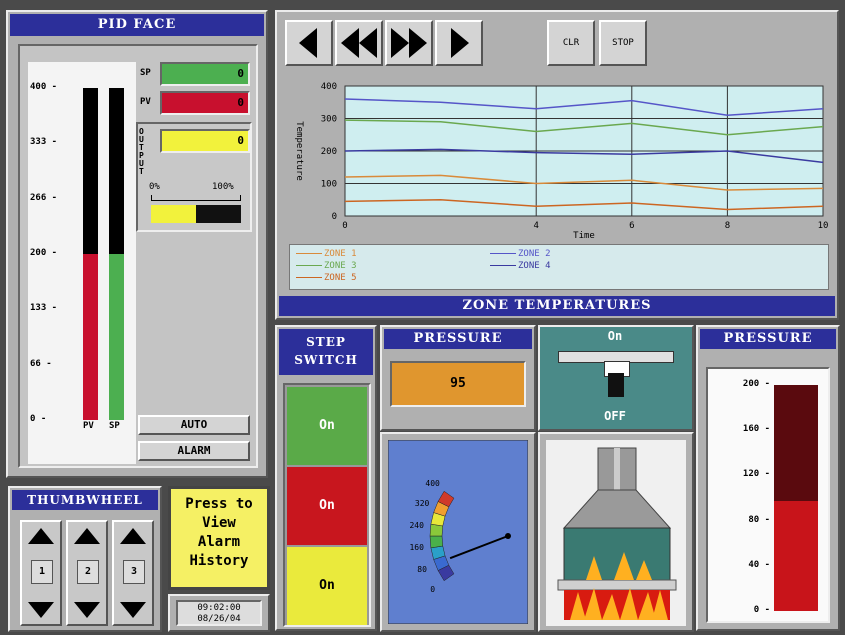  What do you see at coordinates (299, 151) in the screenshot?
I see `y-axis-label: Temperature` at bounding box center [299, 151].